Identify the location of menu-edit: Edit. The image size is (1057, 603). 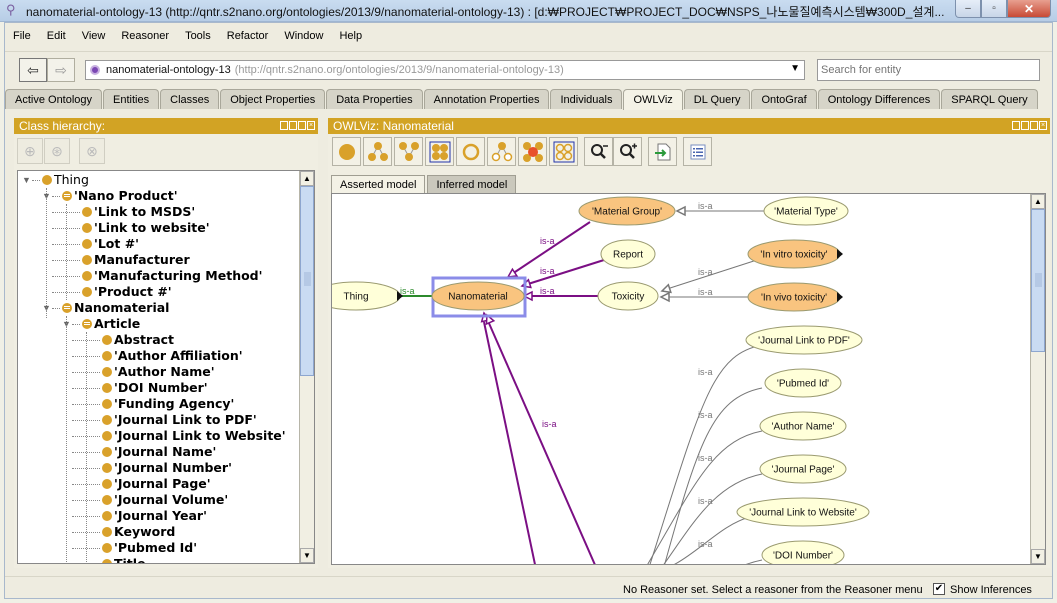
(56, 37).